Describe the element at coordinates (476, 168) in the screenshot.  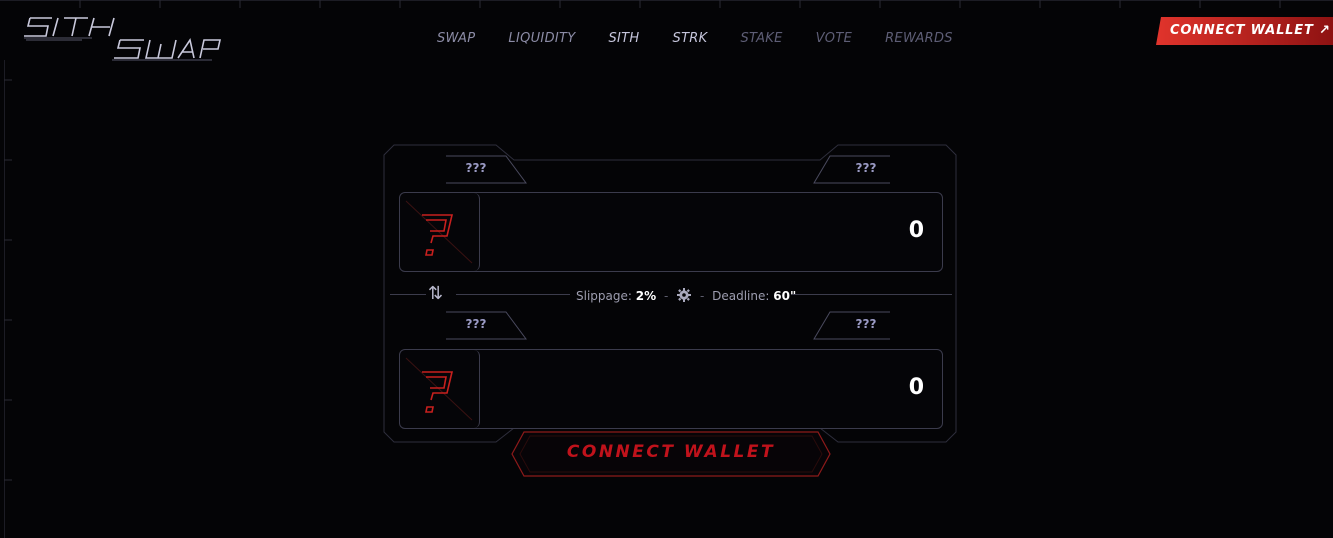
I see `from-token-select-left: ???` at that location.